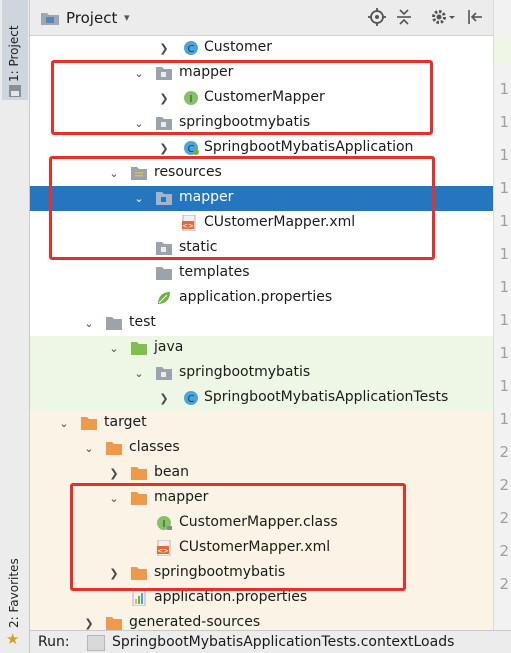 The width and height of the screenshot is (511, 653). I want to click on tree-row-test-springbootmybatis: ⌄ springbootmybatis, so click(261, 373).